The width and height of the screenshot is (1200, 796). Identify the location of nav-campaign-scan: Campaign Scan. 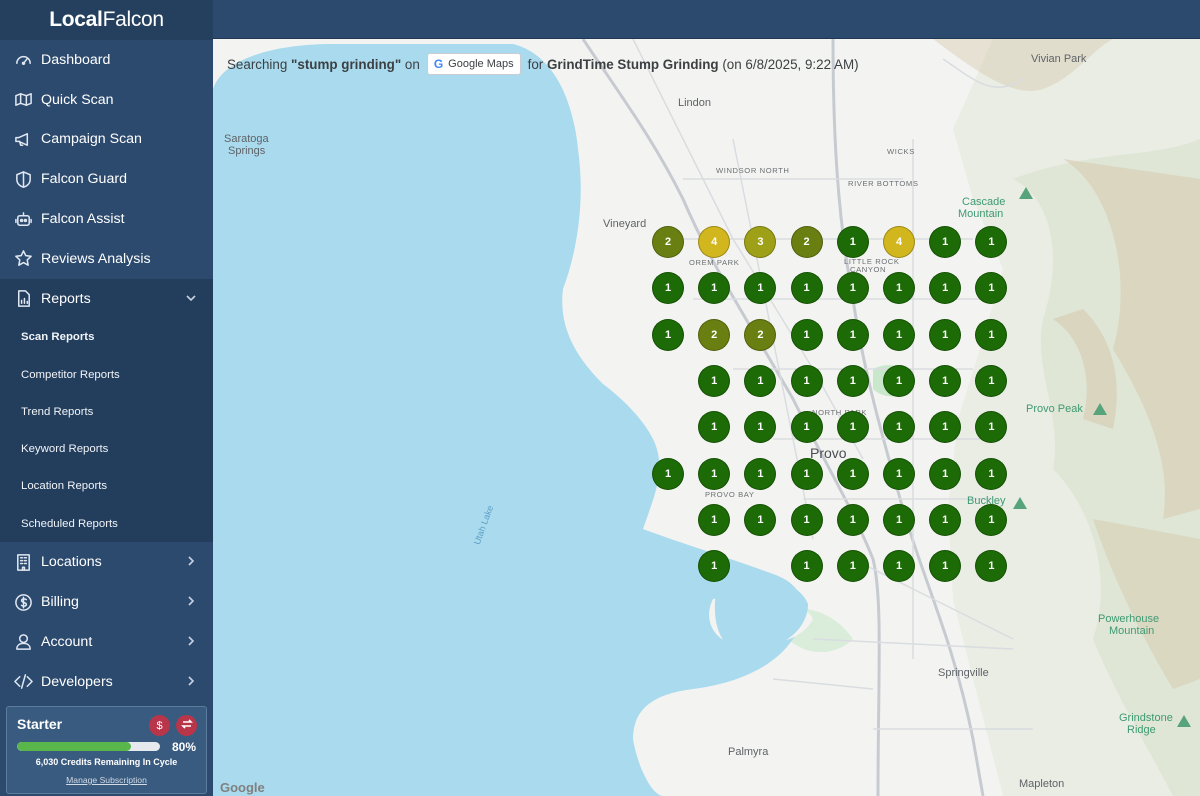
(106, 140).